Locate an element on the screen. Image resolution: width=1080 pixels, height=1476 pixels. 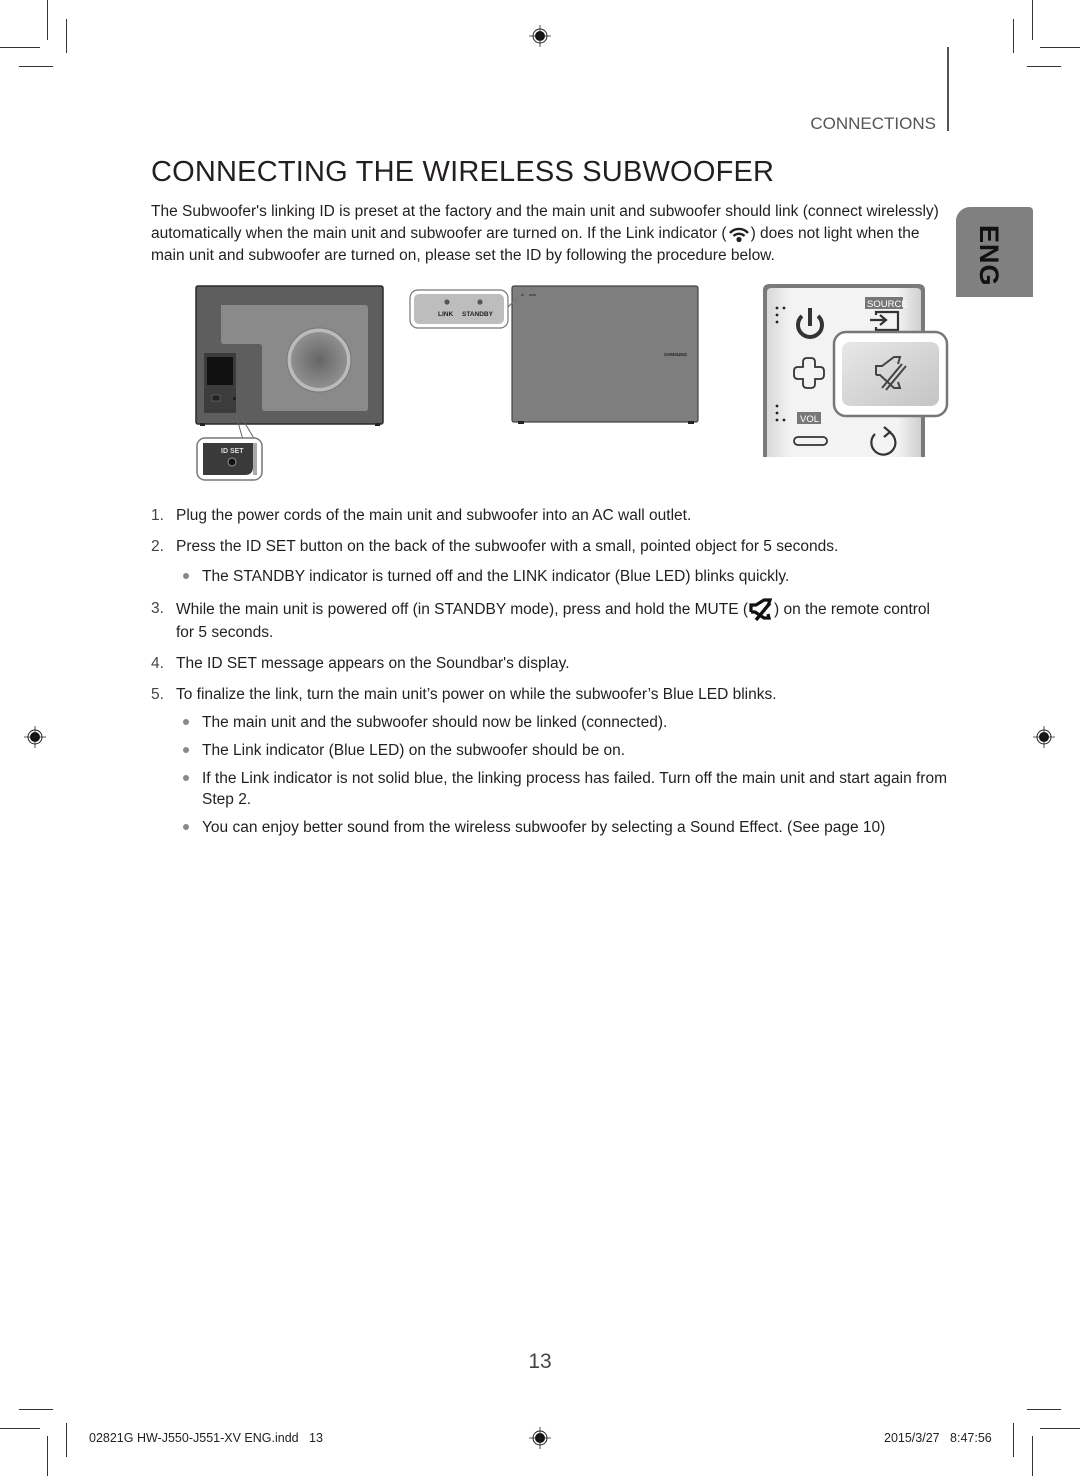
section-label: CONNECTIONS is located at coordinates (873, 123).